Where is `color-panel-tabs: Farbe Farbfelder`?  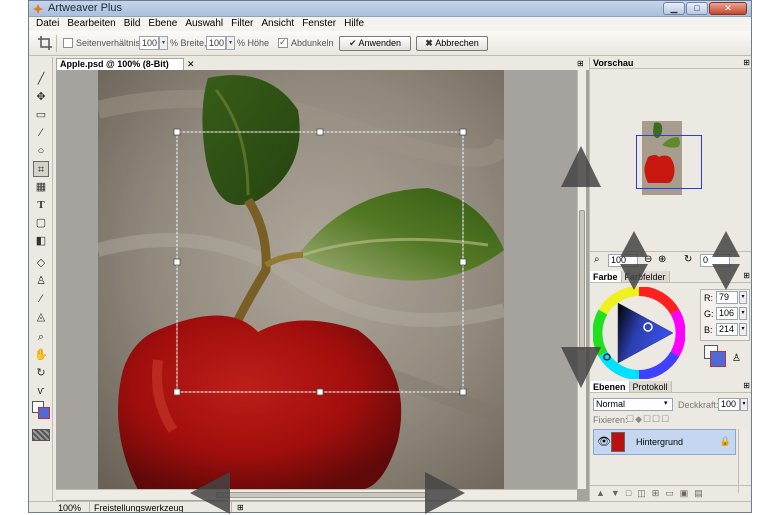
color-panel-tabs: Farbe Farbfelder is located at coordinates (670, 277).